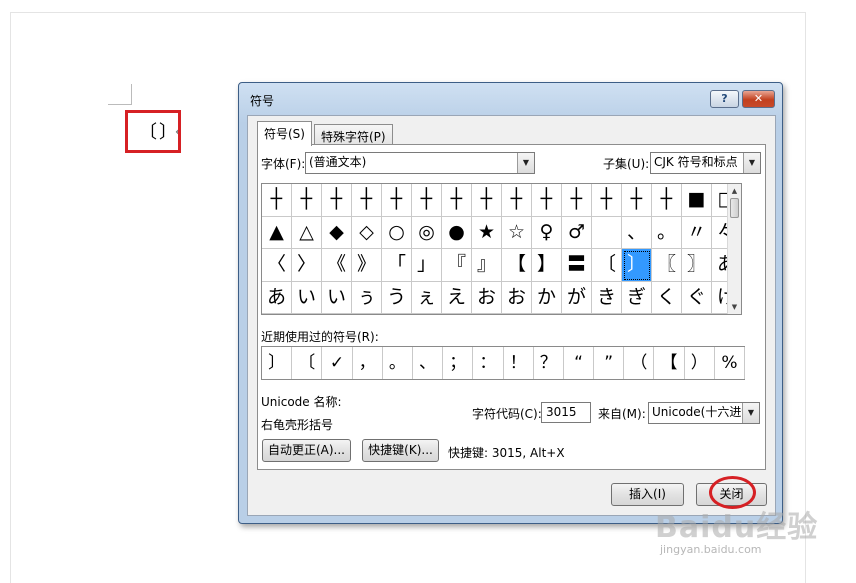 The width and height of the screenshot is (856, 583). Describe the element at coordinates (517, 265) in the screenshot. I see `symbol-cell: 【` at that location.